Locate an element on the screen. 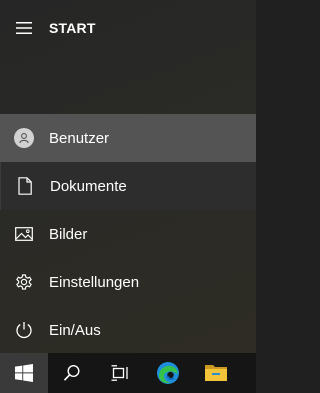 The width and height of the screenshot is (320, 393). menu-item-label: Benutzer is located at coordinates (79, 138).